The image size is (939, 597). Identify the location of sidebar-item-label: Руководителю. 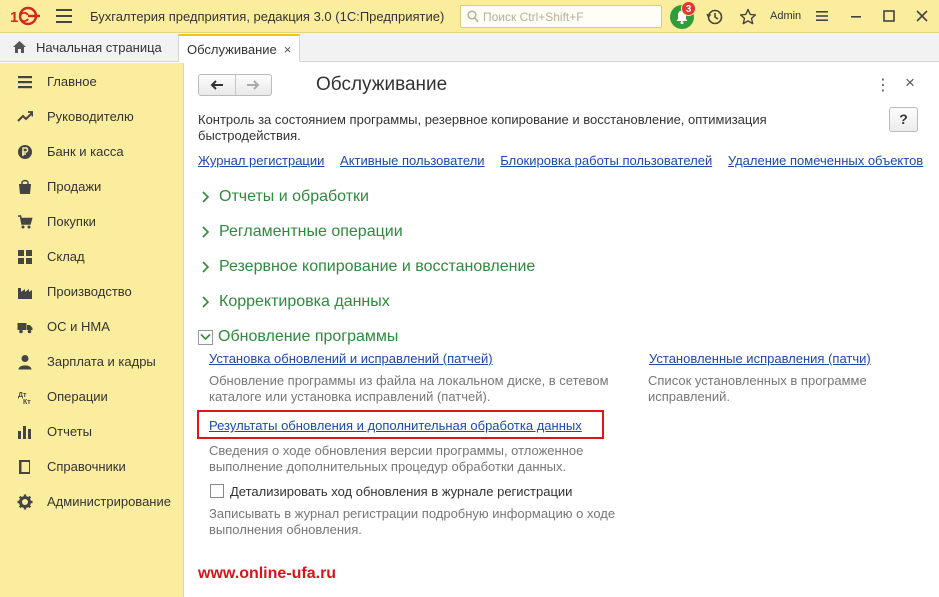
(90, 116).